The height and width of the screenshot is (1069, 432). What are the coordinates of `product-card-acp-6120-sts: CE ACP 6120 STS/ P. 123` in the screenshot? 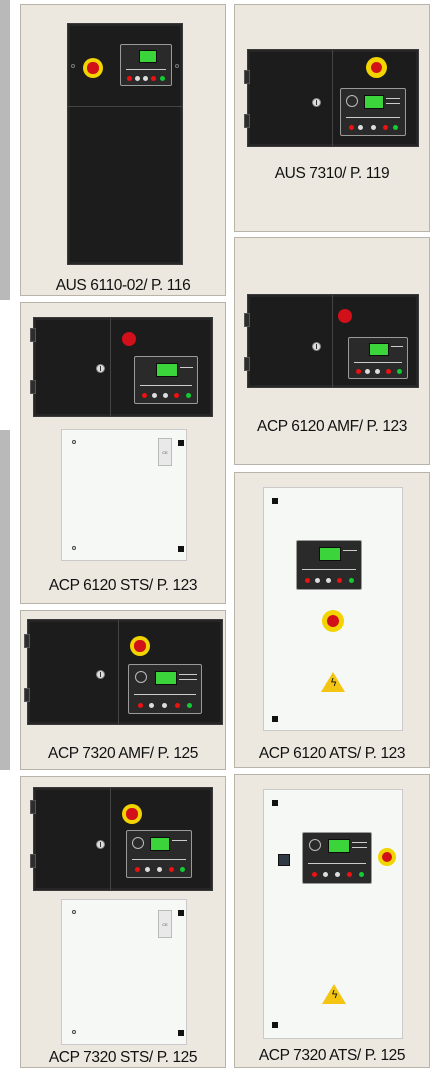 It's located at (123, 453).